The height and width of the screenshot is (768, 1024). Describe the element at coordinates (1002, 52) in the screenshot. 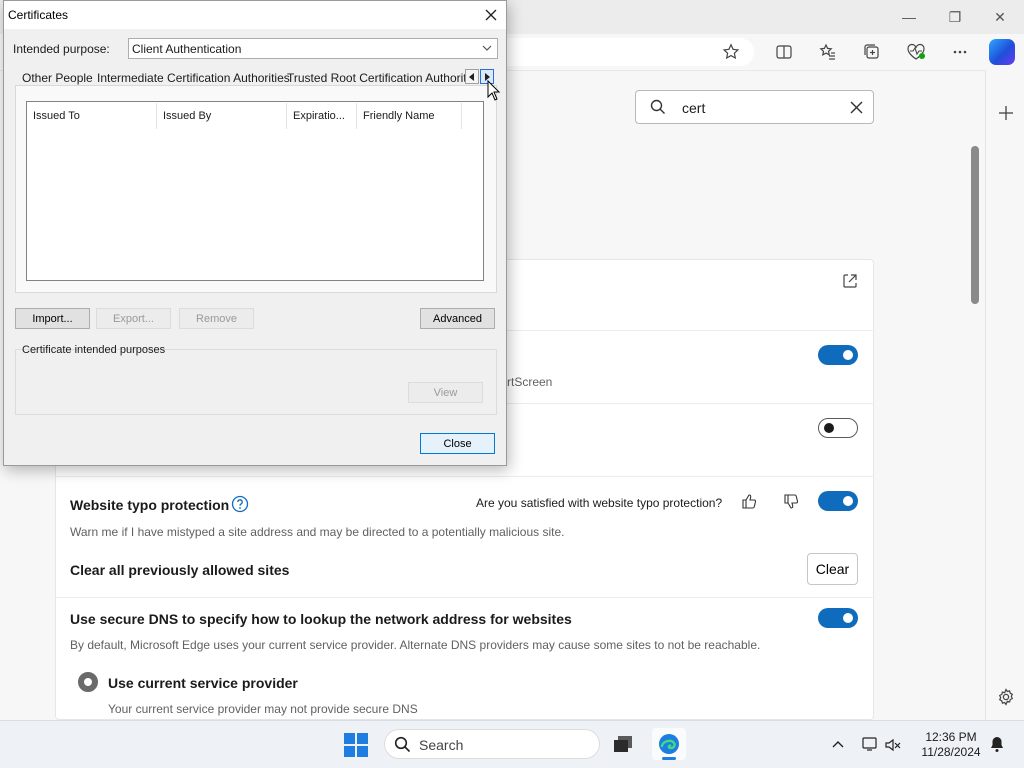

I see `copilot-icon` at that location.